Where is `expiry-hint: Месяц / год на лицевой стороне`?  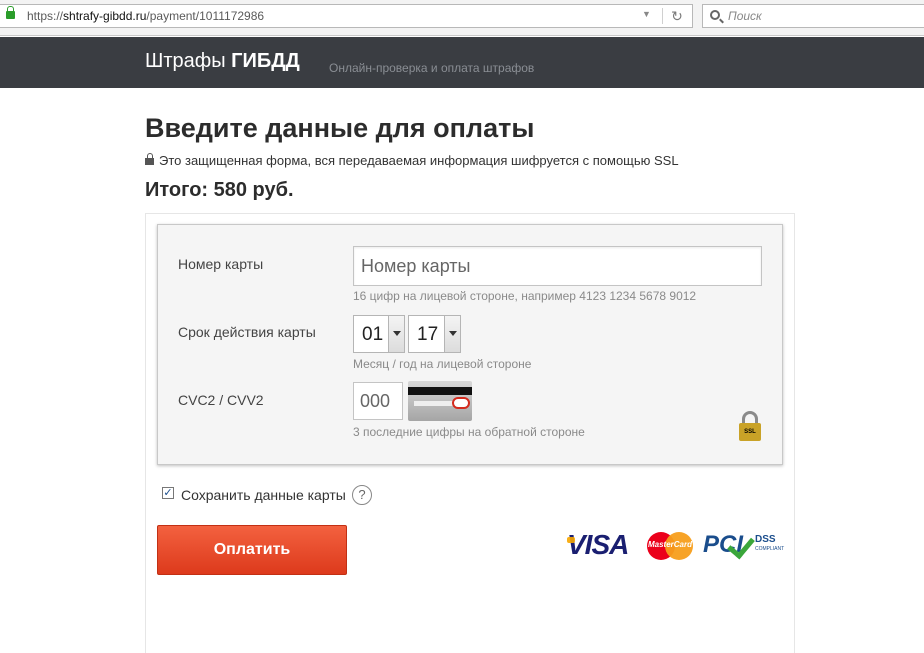 expiry-hint: Месяц / год на лицевой стороне is located at coordinates (442, 364).